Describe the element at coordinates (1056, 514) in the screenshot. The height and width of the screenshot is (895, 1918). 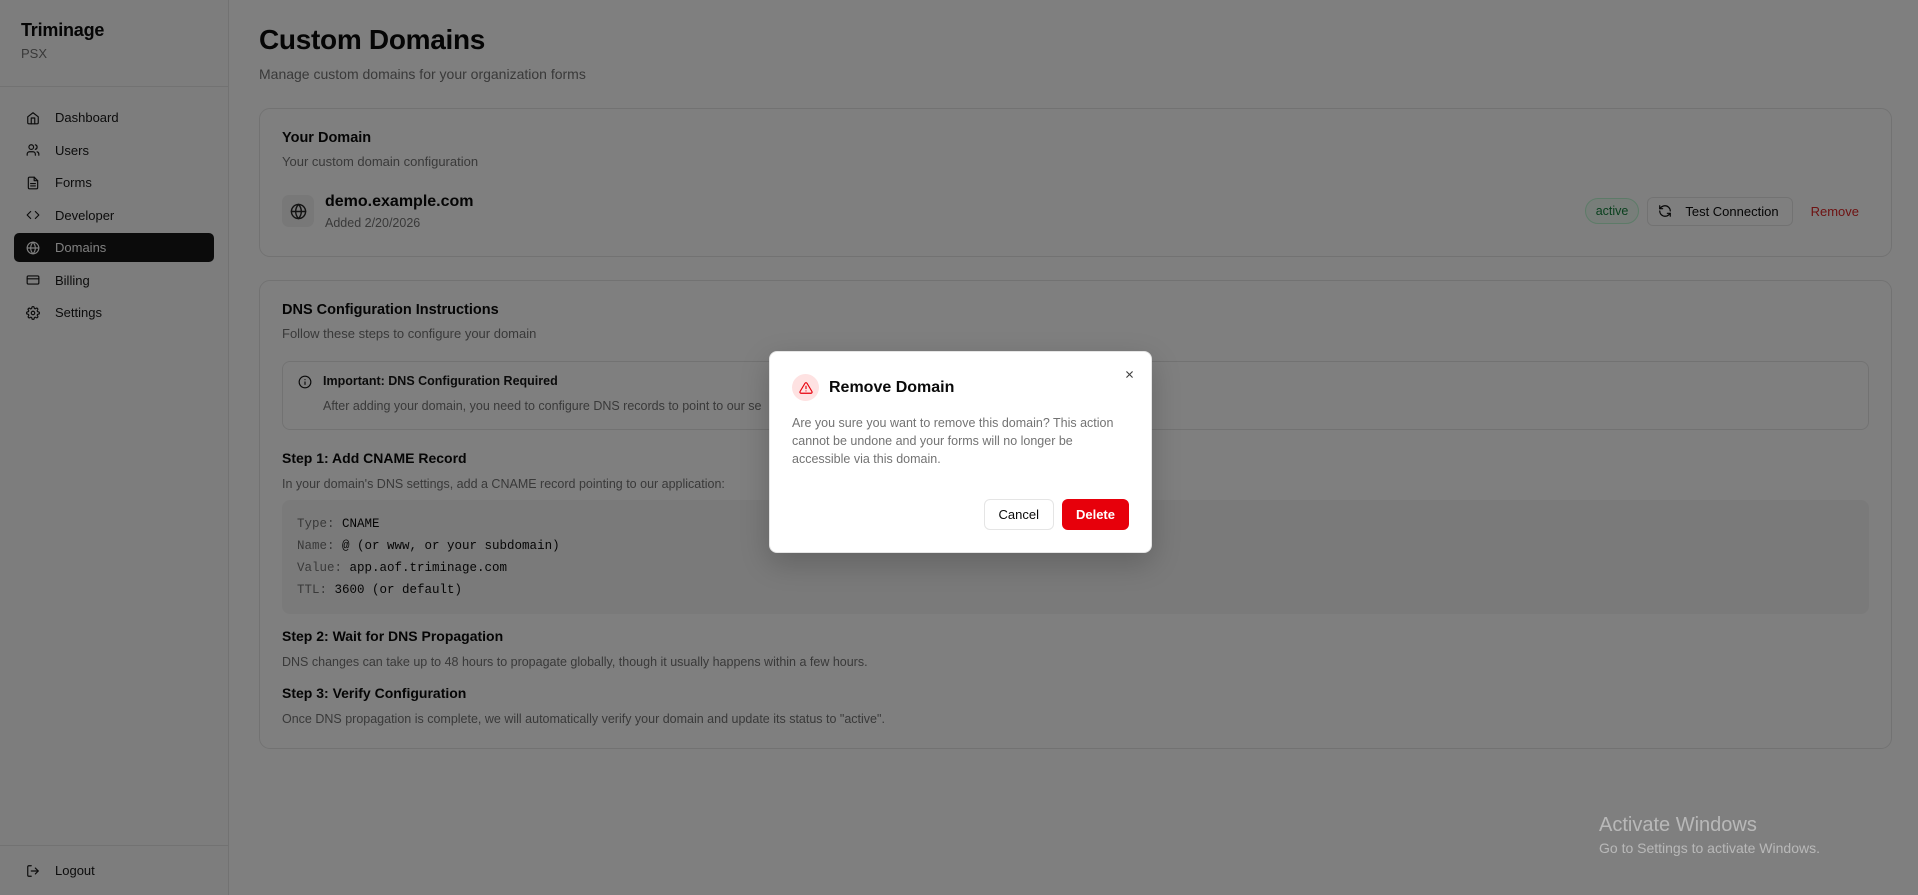
I see `dialog-buttons: Cancel Delete` at that location.